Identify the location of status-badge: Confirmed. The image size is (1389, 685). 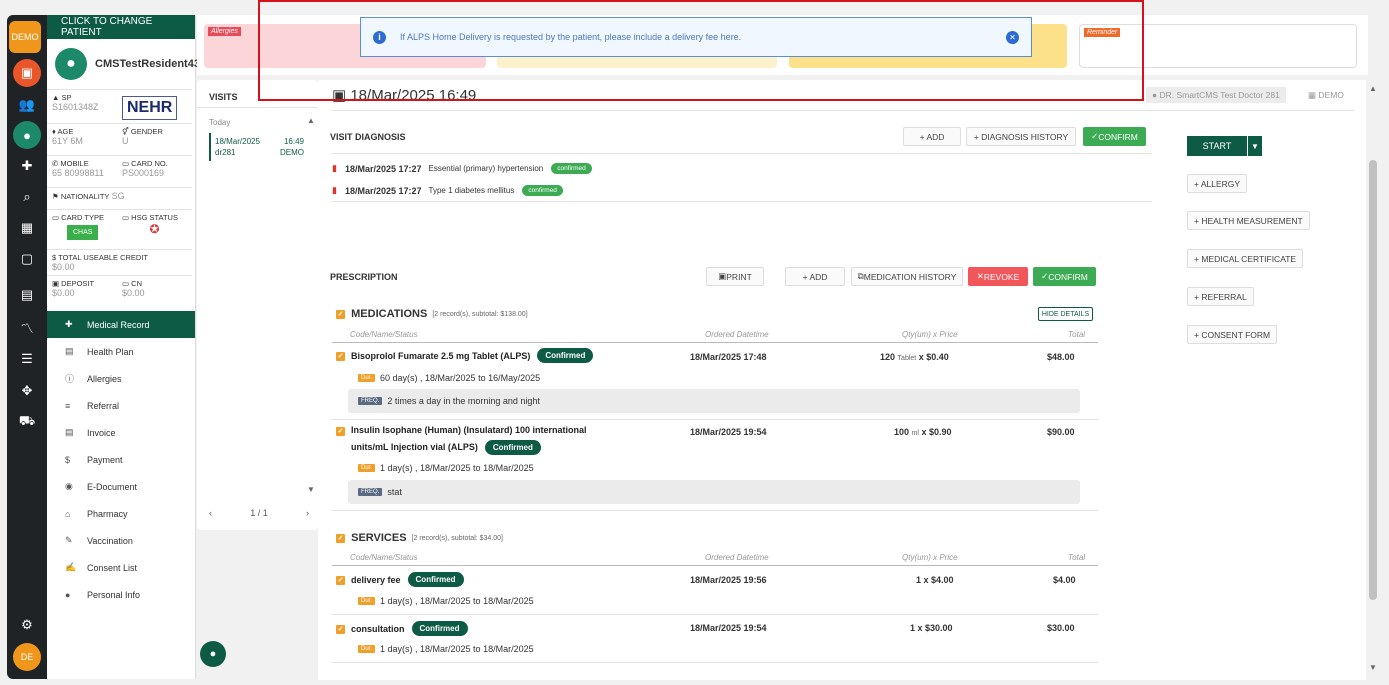
(565, 355).